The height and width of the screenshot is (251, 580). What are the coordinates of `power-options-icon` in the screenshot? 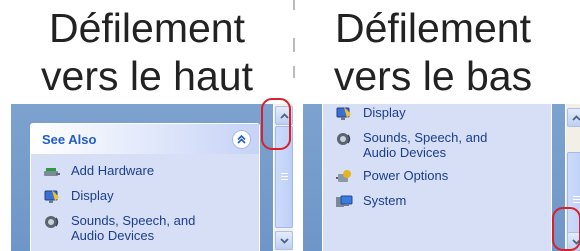 It's located at (343, 176).